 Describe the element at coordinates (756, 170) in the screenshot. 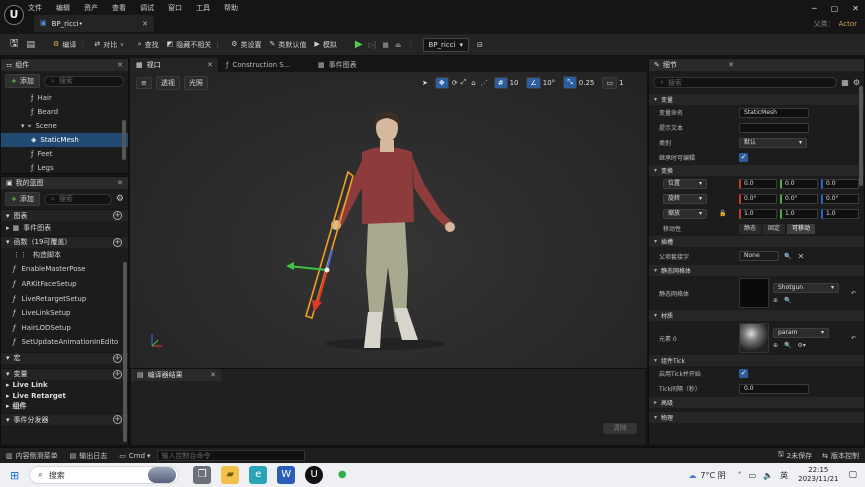

I see `transform-section: ▾ 变换` at that location.